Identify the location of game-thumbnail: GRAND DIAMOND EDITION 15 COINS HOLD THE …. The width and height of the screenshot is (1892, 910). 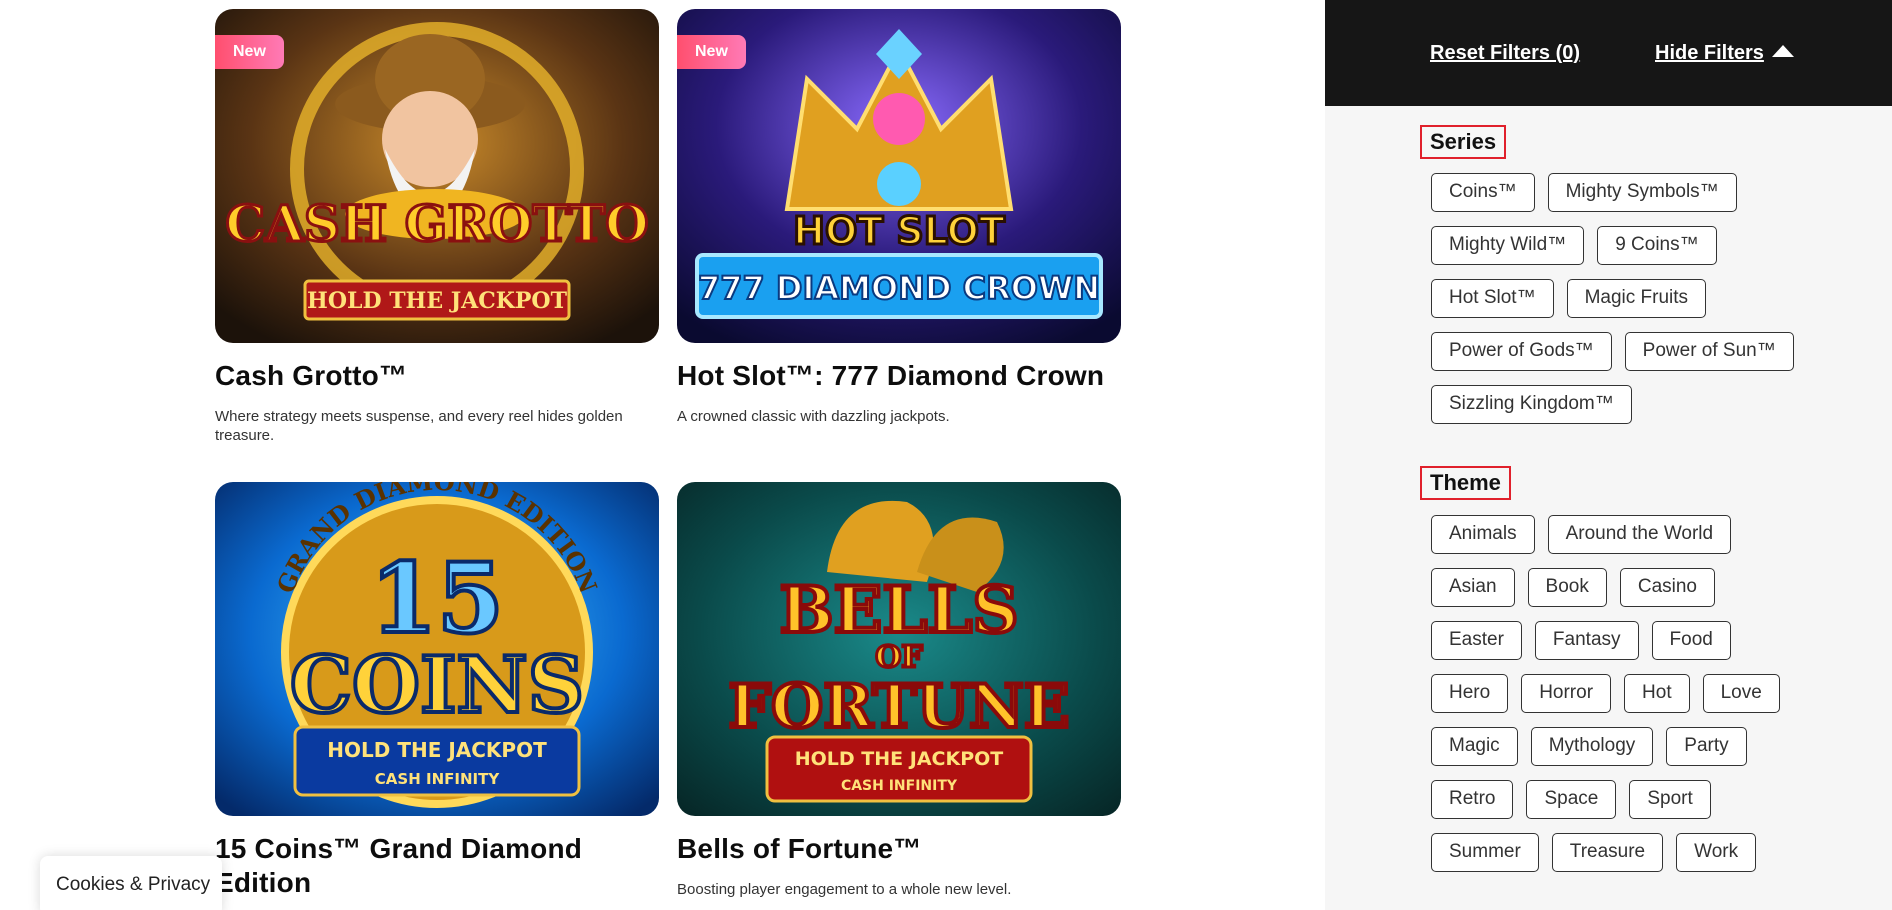
(437, 649).